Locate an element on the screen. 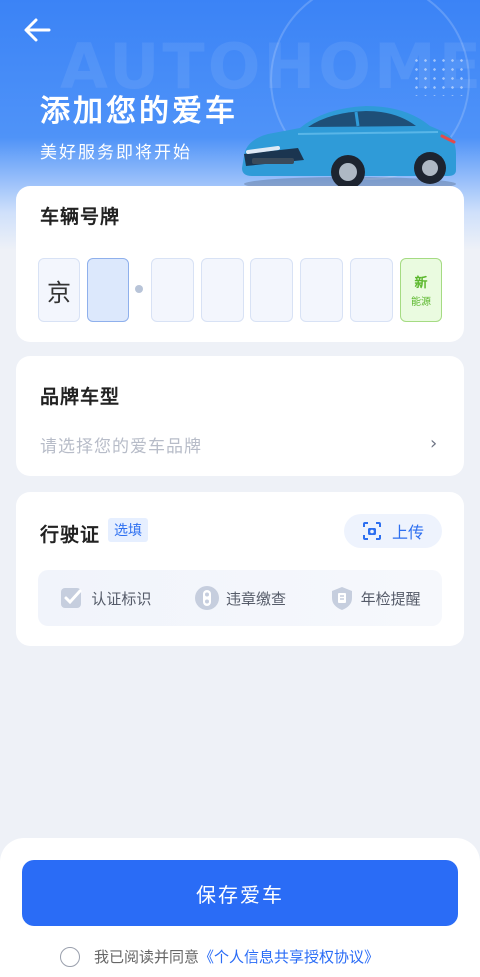  plate-card: 车辆号牌 京 新 能源 is located at coordinates (240, 264).